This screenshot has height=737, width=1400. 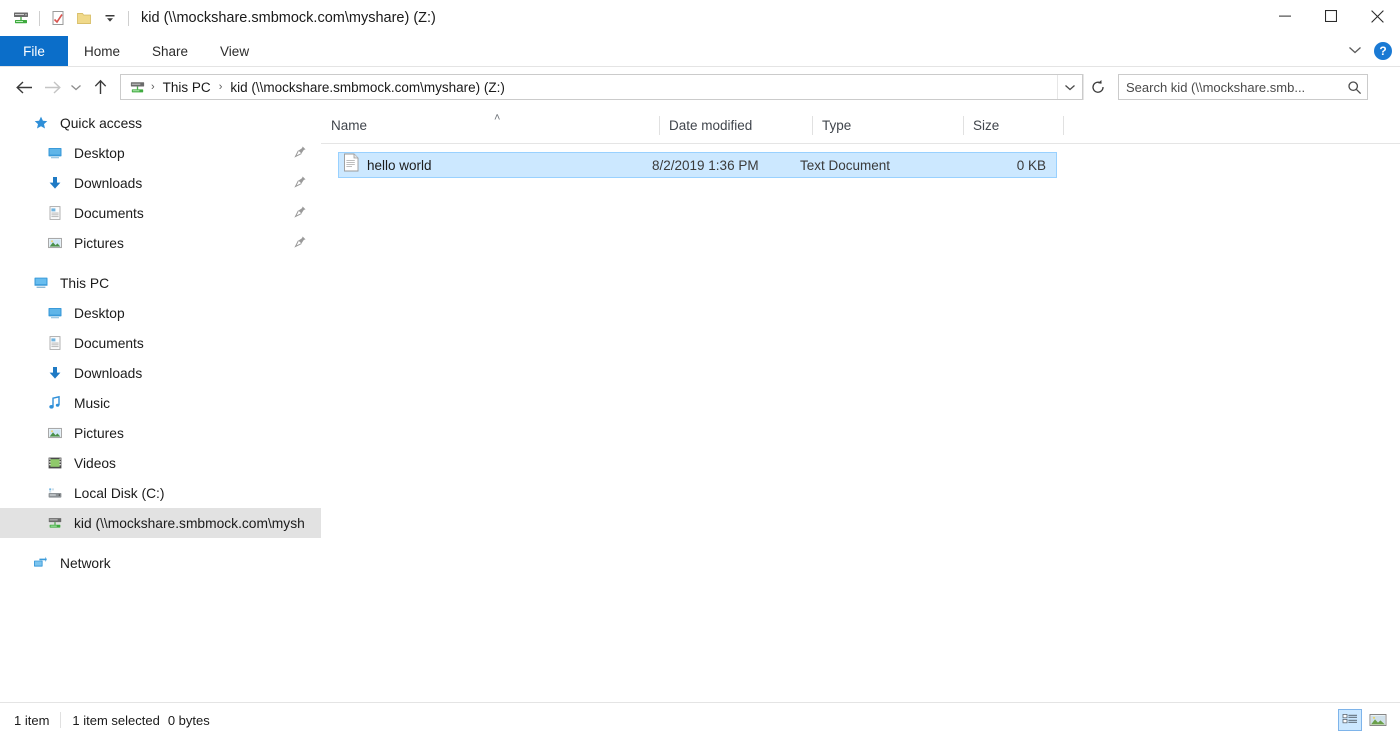 What do you see at coordinates (92, 403) in the screenshot?
I see `sidebar-item-label: Music` at bounding box center [92, 403].